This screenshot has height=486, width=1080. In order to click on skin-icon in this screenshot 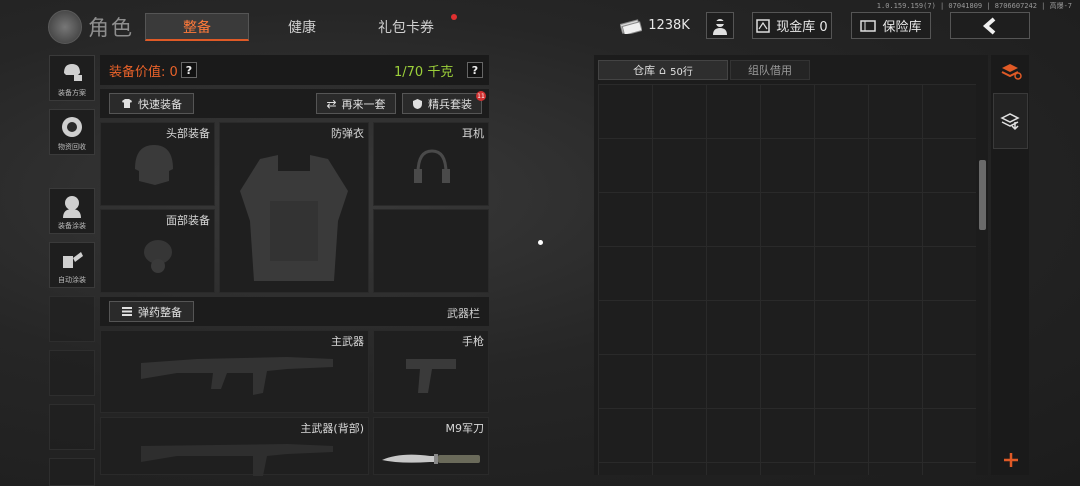, I will do `click(72, 207)`.